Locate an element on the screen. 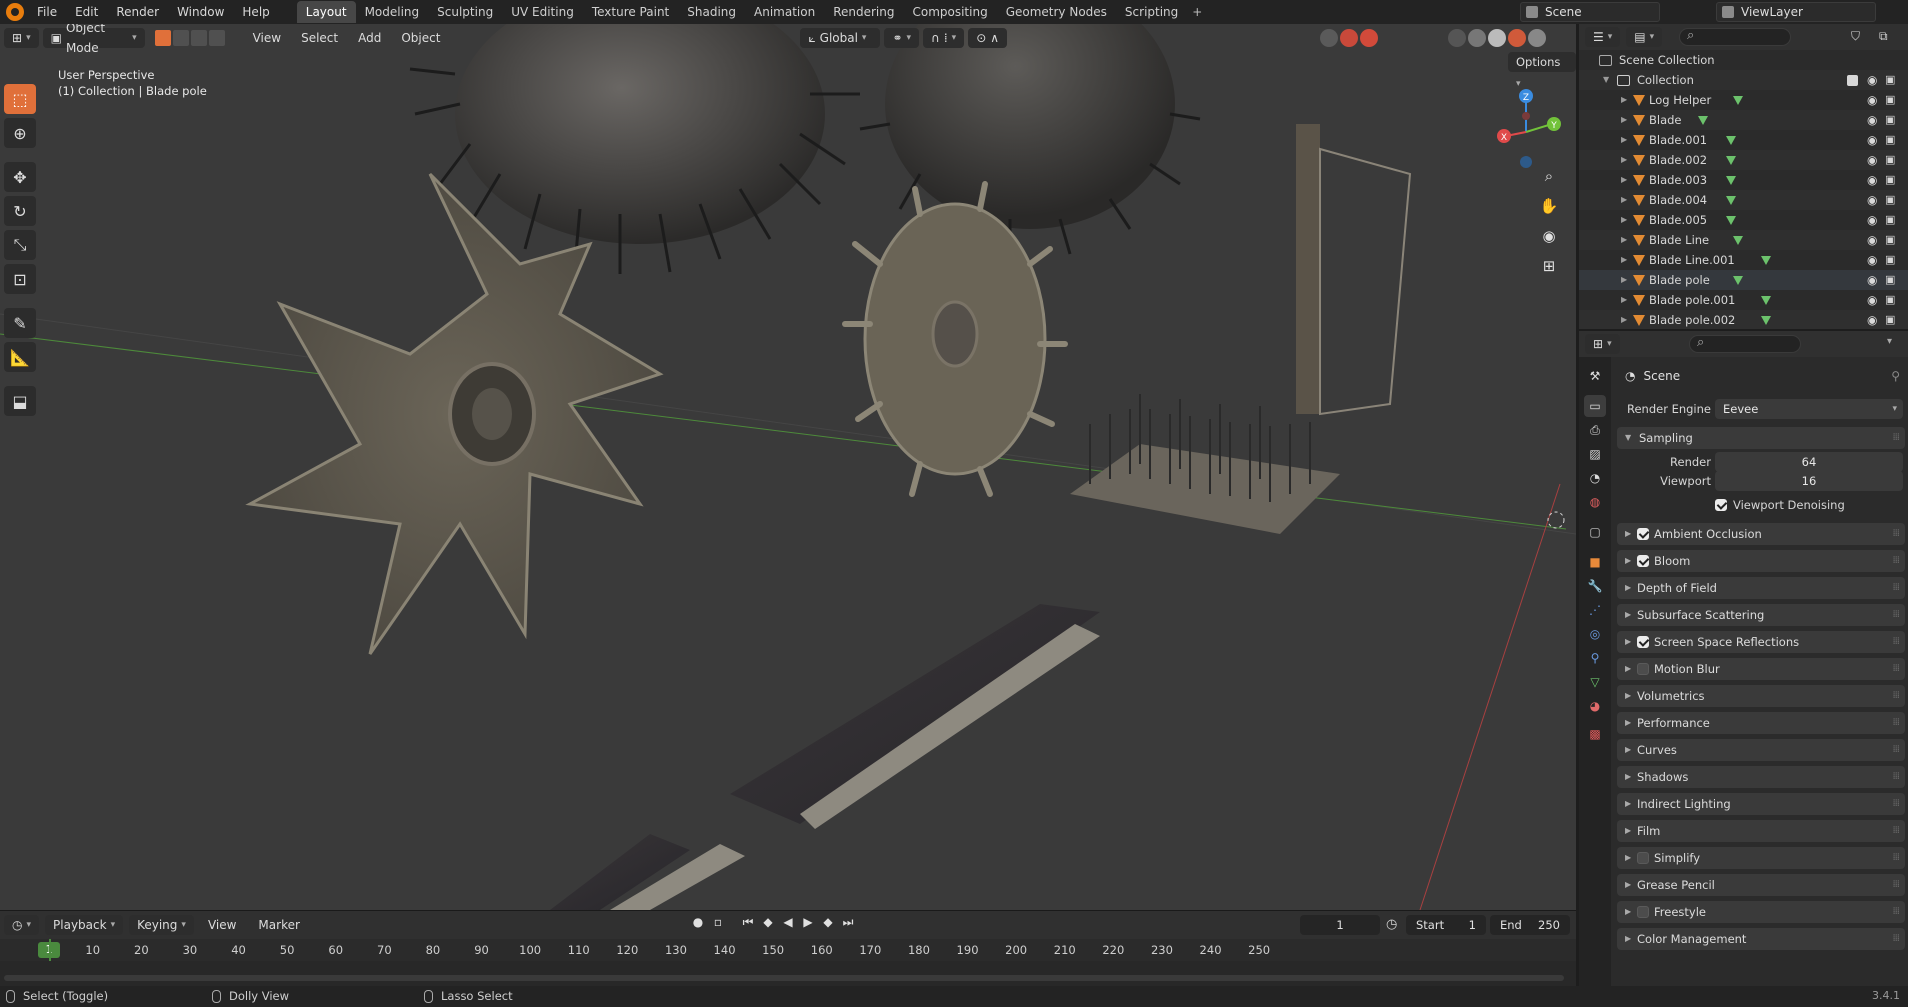 The image size is (1908, 1007). cursor-tool: ⊕ is located at coordinates (20, 133).